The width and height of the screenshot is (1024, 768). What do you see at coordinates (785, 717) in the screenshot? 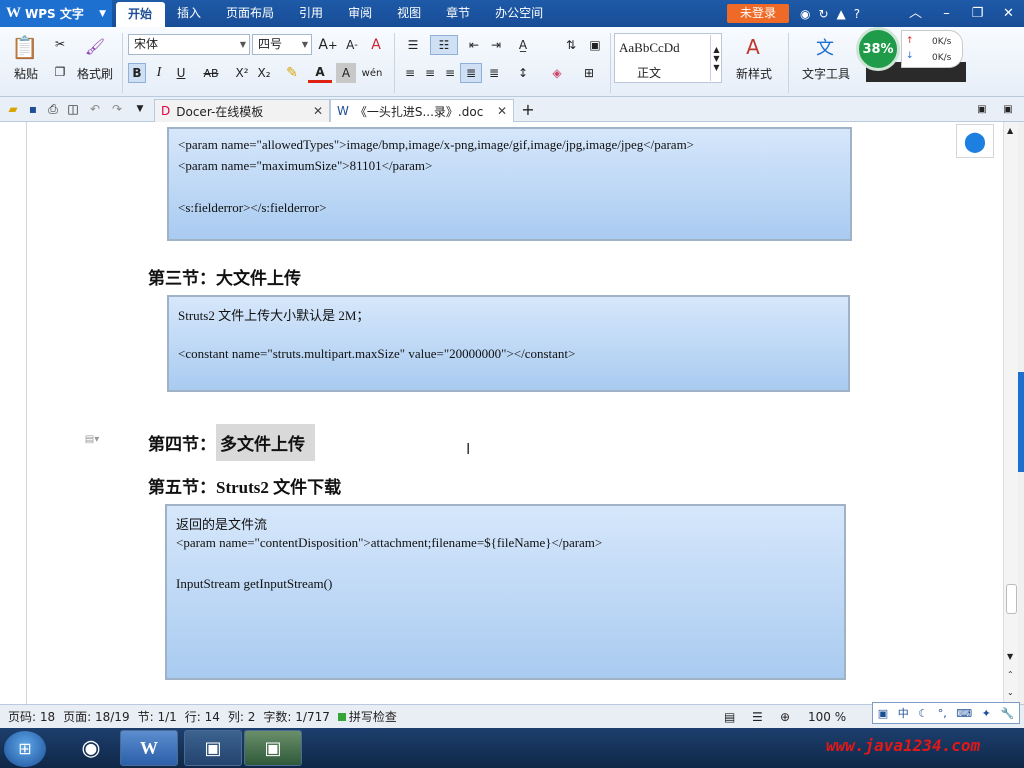
I see `web-view-icon: ⊕` at bounding box center [785, 717].